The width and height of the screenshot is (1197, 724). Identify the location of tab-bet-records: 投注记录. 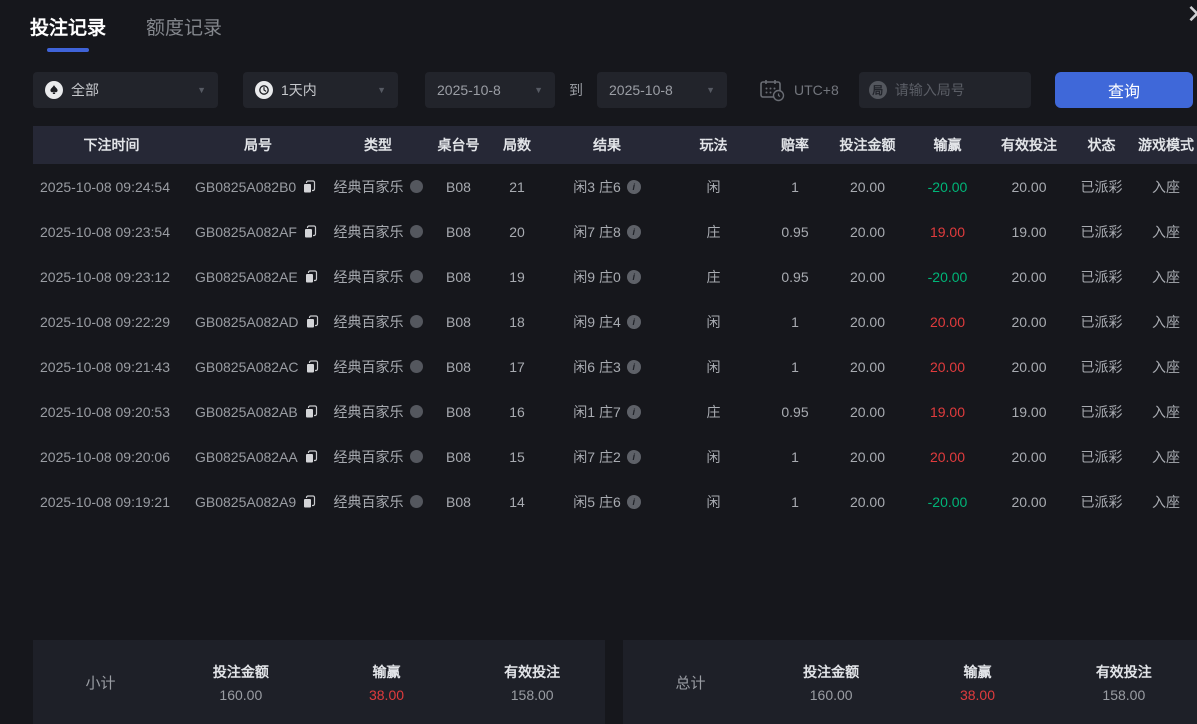
(68, 31).